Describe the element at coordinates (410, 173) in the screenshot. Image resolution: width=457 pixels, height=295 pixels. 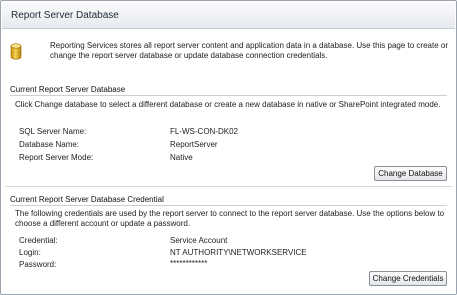
I see `change-database-button: Change Database` at that location.